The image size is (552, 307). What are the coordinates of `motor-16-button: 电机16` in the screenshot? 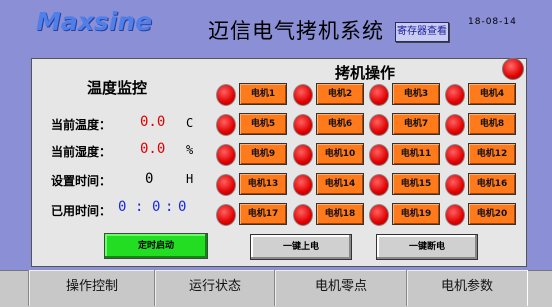 It's located at (492, 184).